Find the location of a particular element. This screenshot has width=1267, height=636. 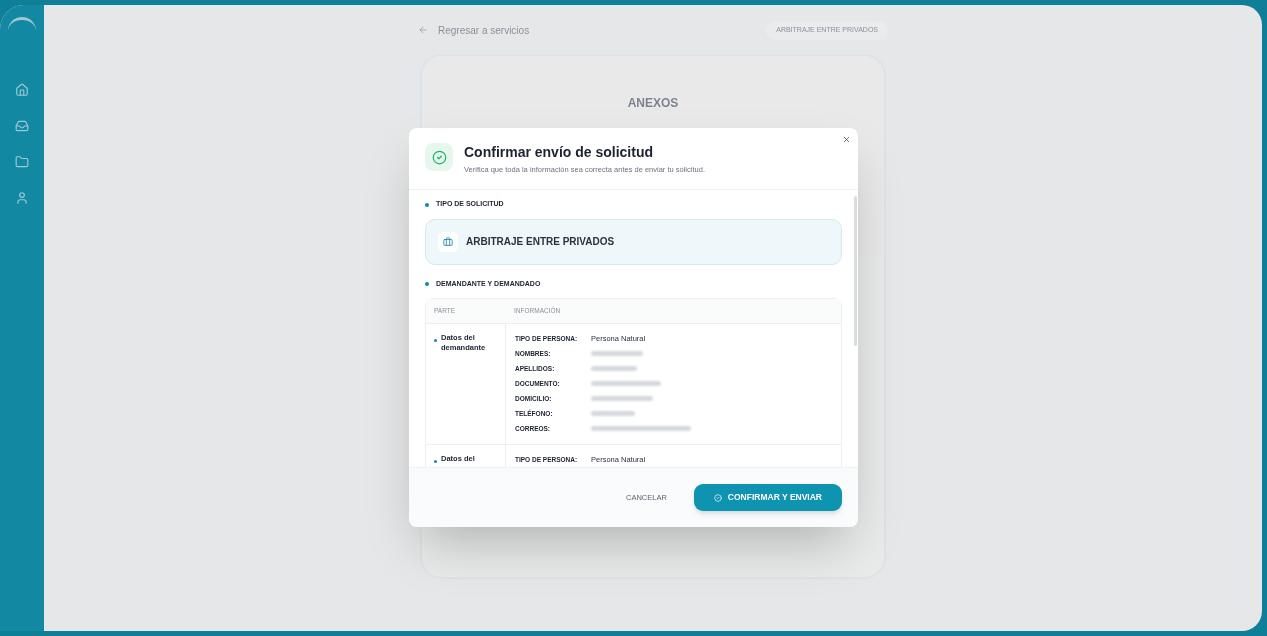

inbox-icon is located at coordinates (22, 126).